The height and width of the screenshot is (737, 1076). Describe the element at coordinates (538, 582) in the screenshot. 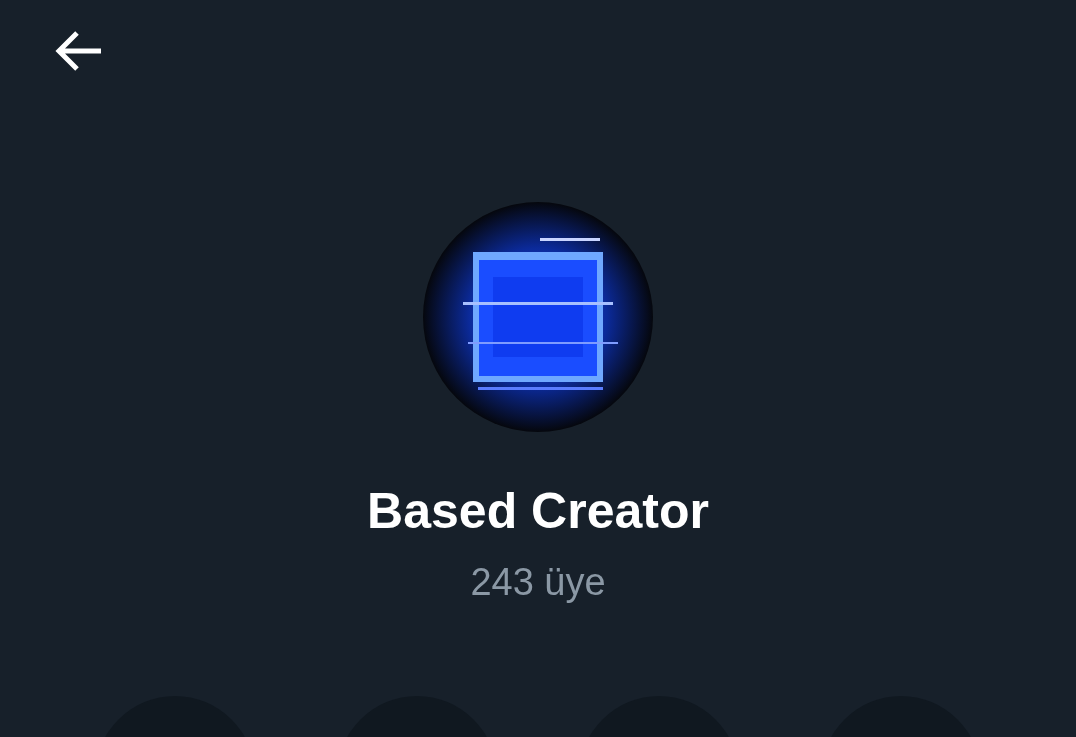

I see `member-count: 243 üye` at that location.